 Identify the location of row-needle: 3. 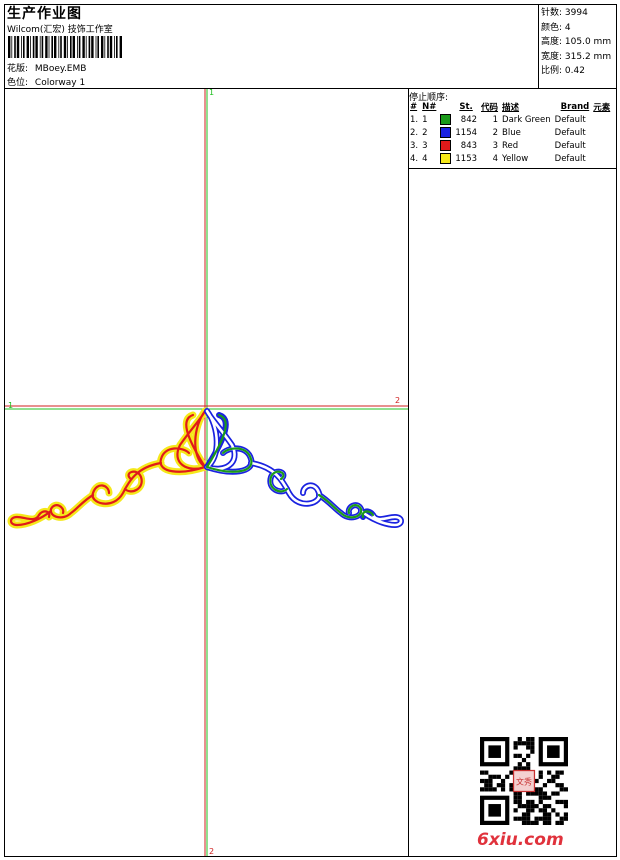
(425, 145).